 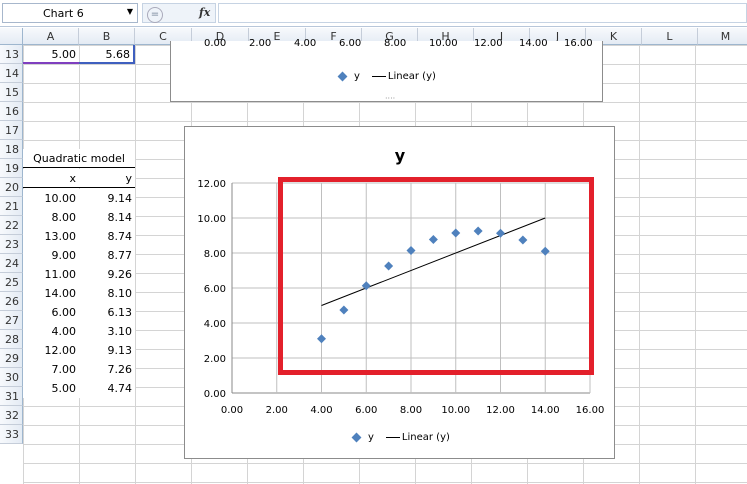 What do you see at coordinates (590, 410) in the screenshot?
I see `x-tick-label: 16.00` at bounding box center [590, 410].